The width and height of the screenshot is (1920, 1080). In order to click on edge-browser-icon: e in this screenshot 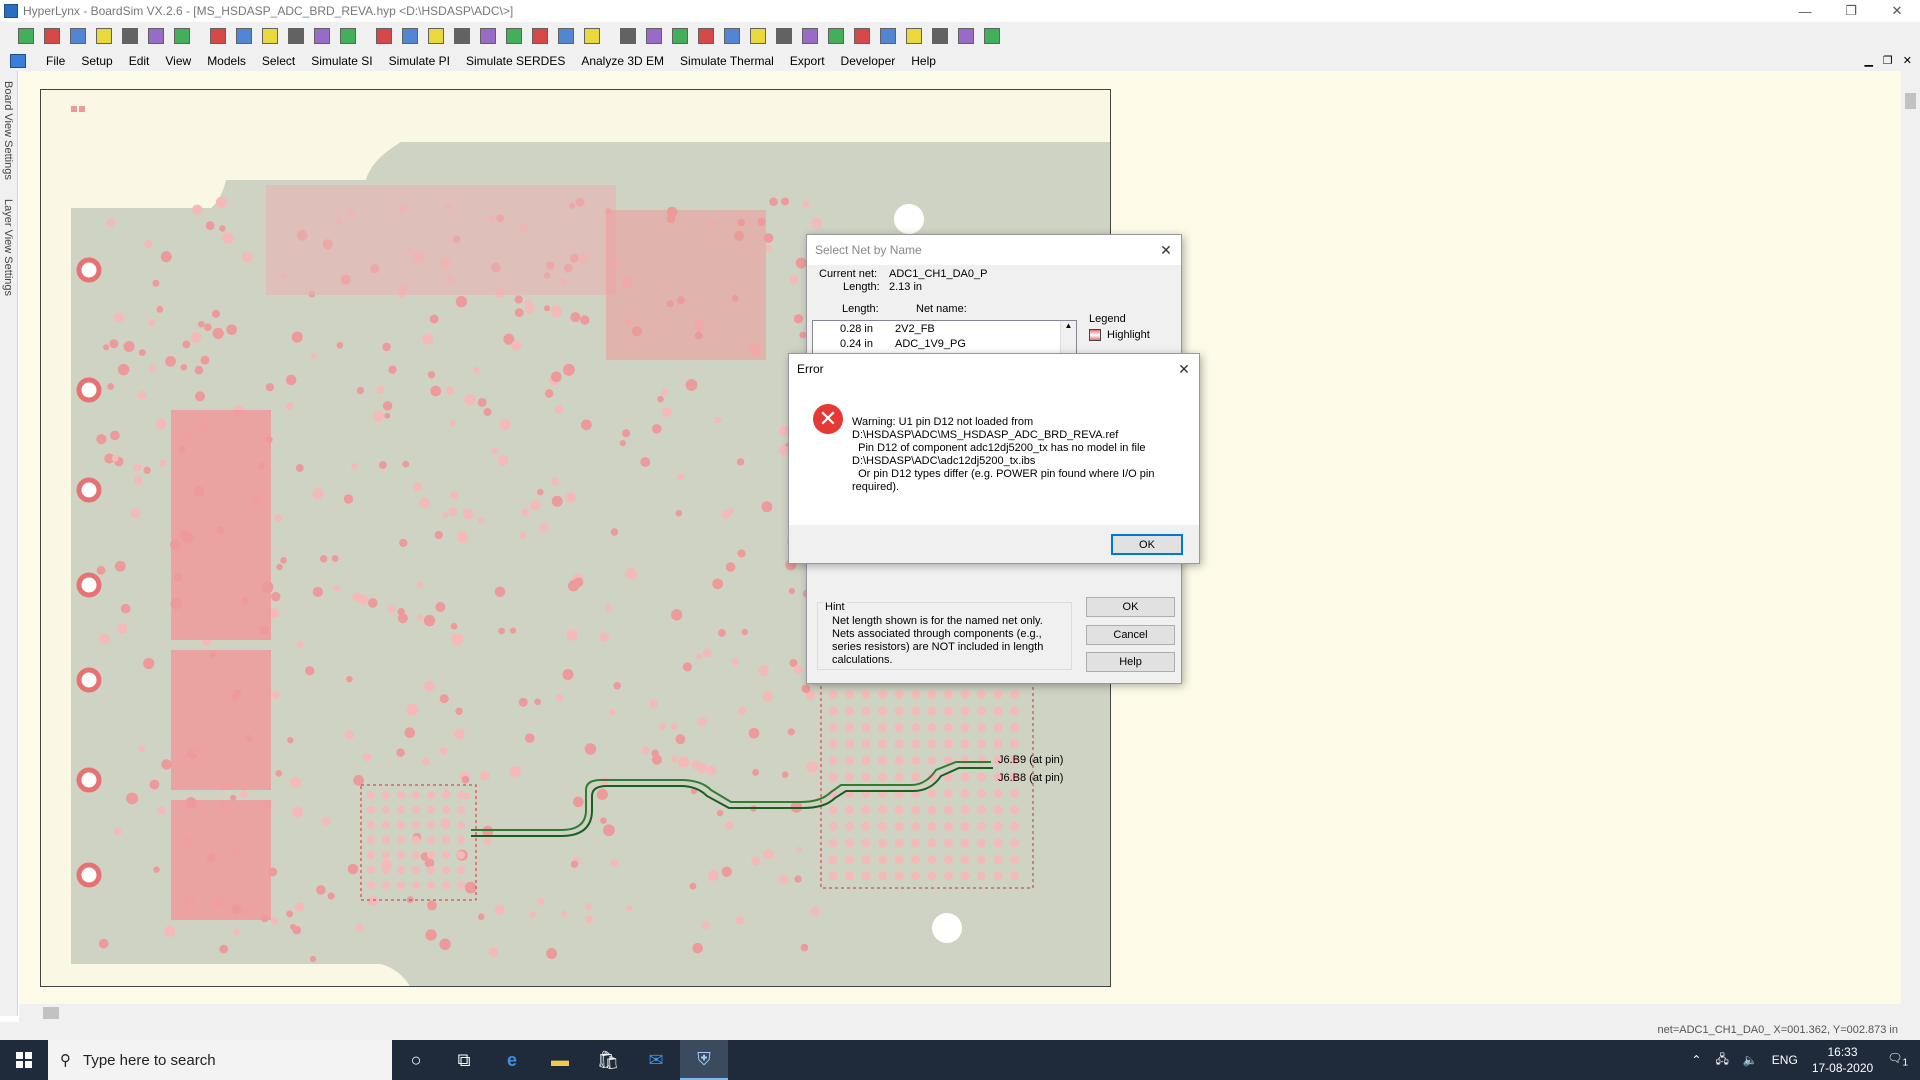, I will do `click(512, 1060)`.